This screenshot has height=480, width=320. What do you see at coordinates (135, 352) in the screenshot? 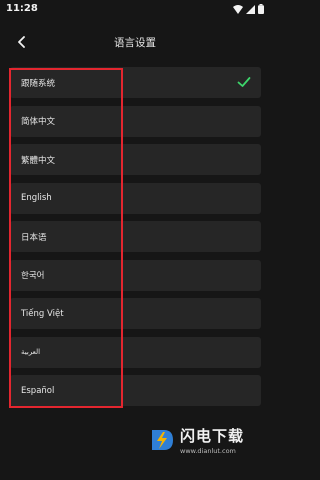
I see `language-option-arabic: العربية` at bounding box center [135, 352].